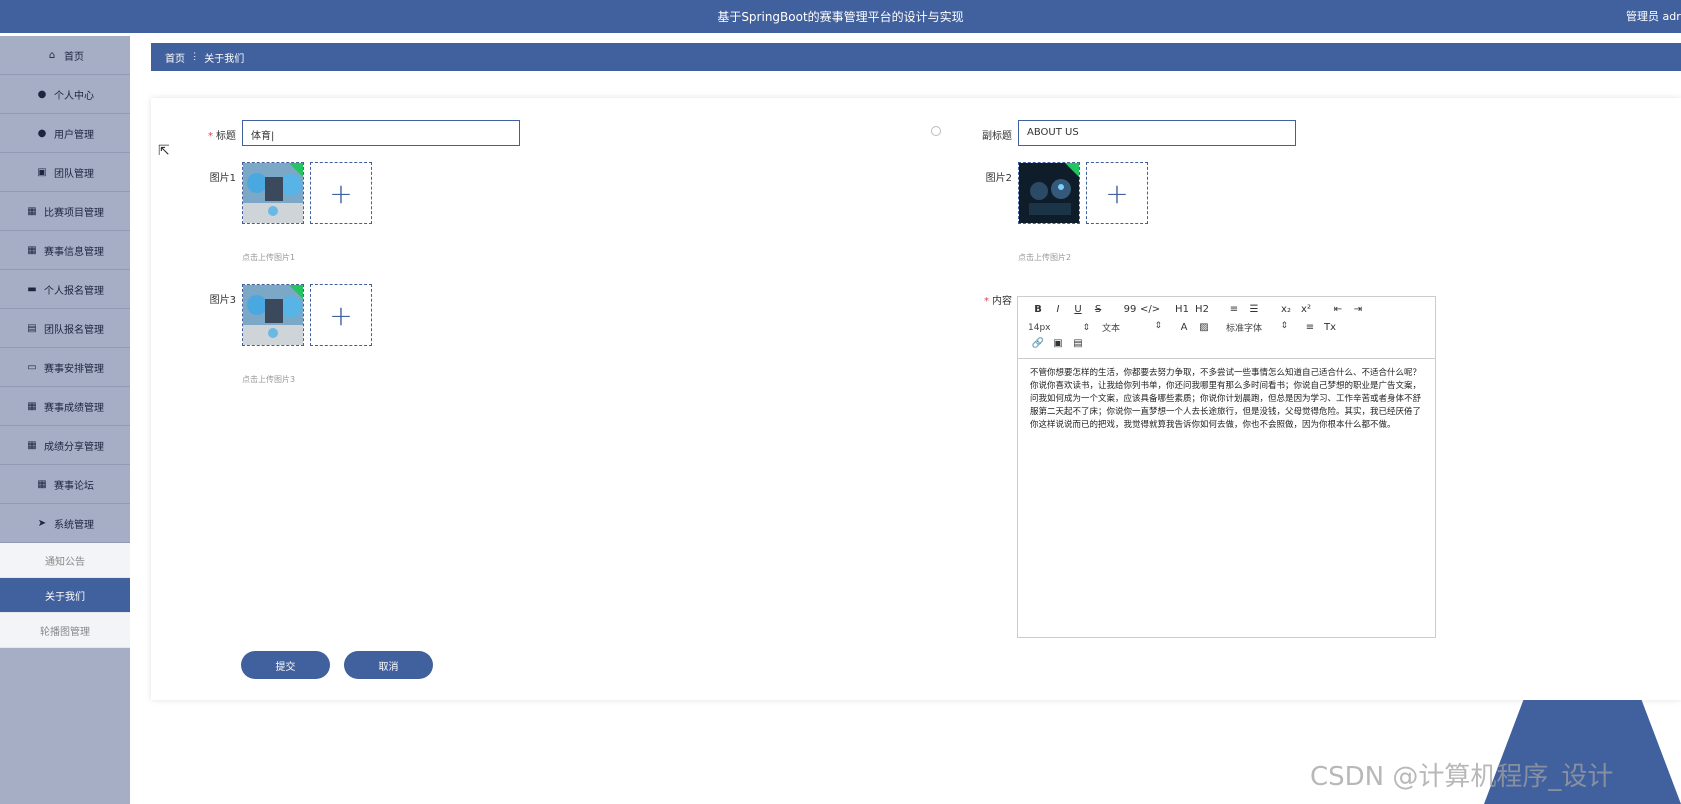  I want to click on sidebar-item-label: 个人中心, so click(74, 96).